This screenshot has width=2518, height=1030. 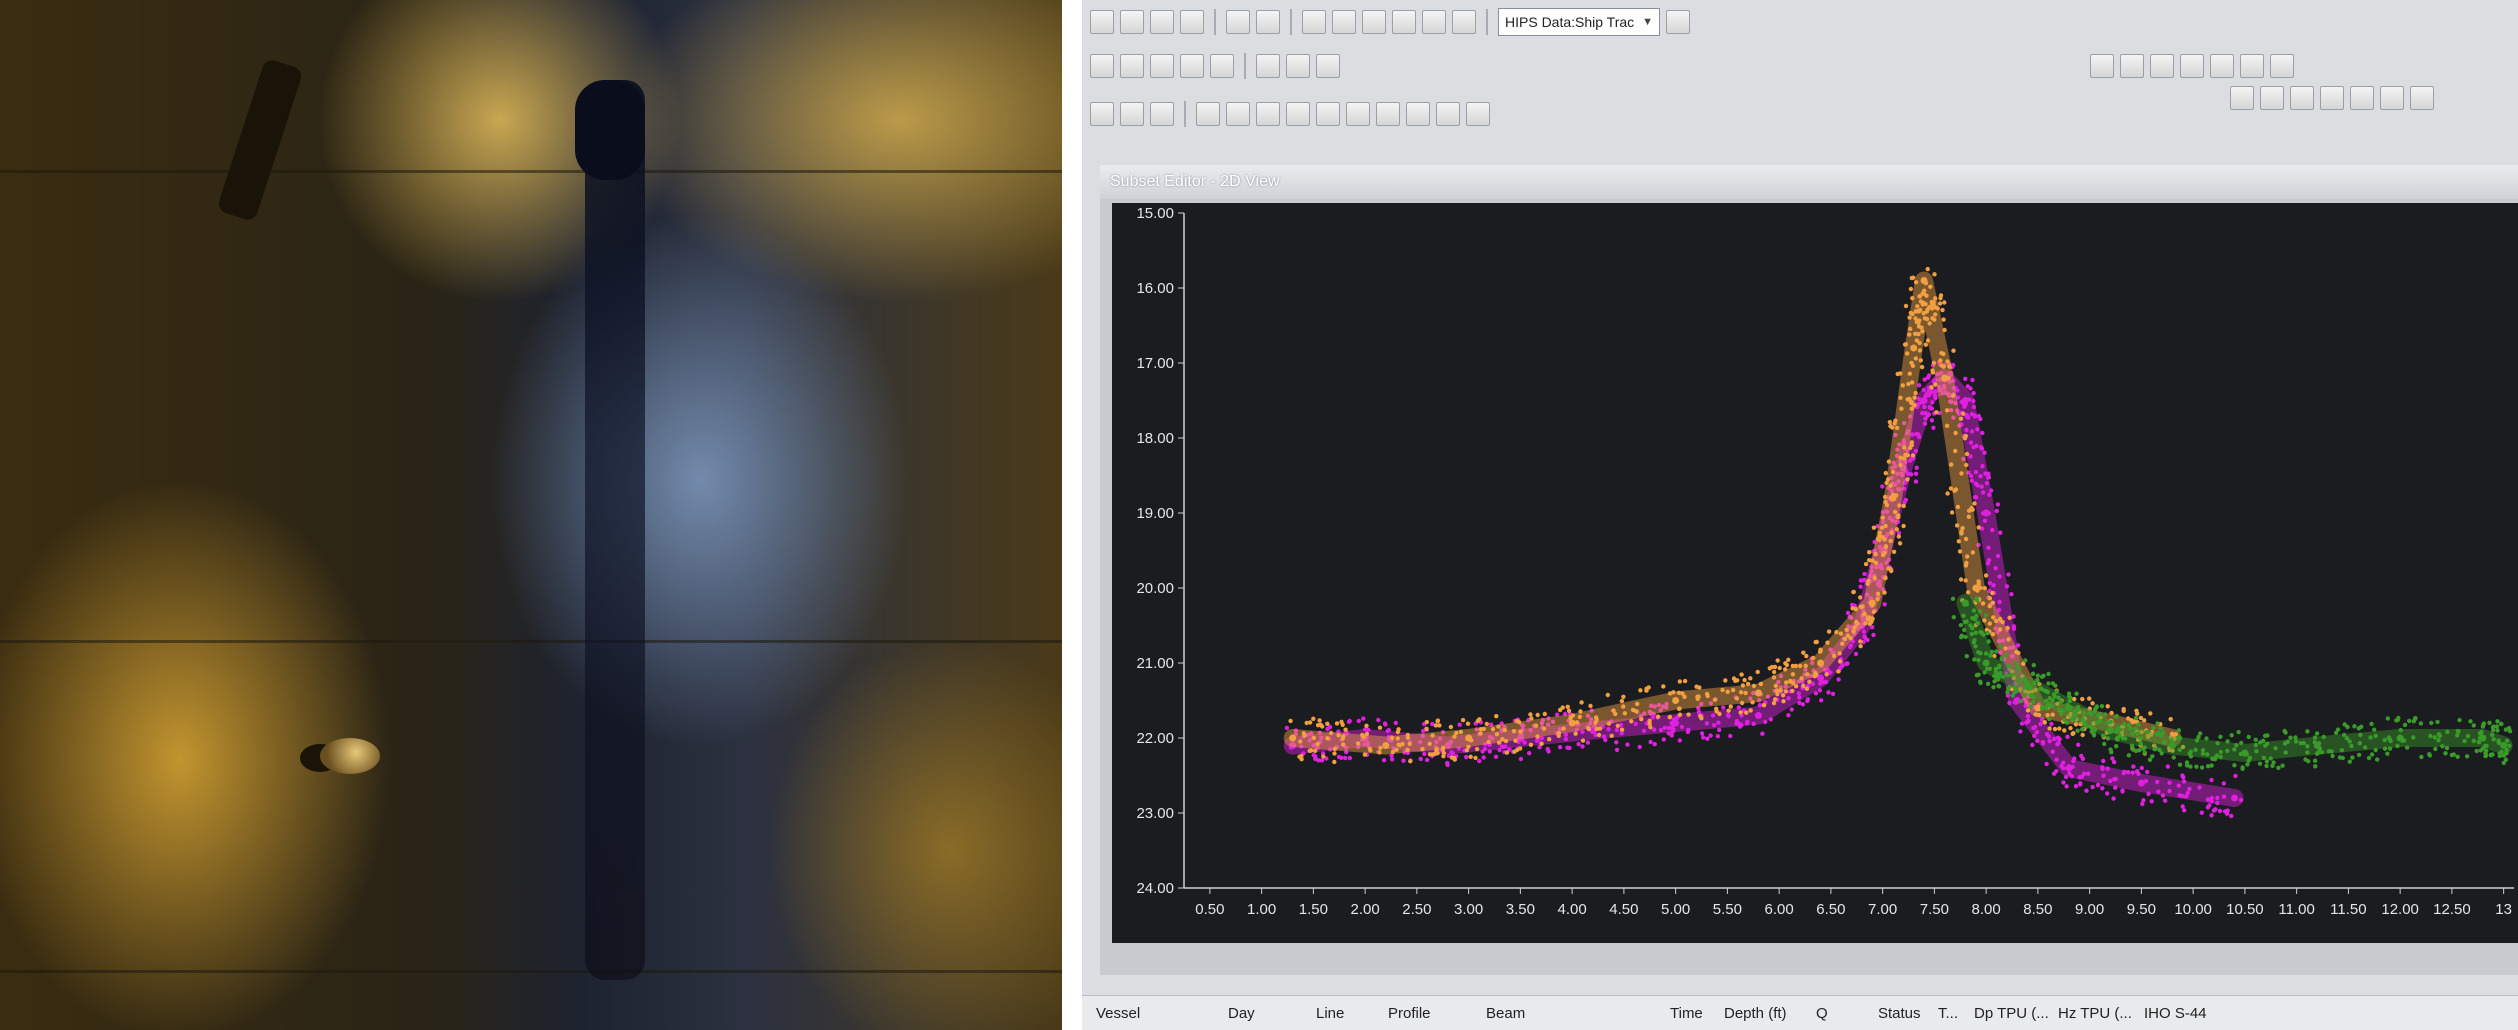 What do you see at coordinates (1678, 22) in the screenshot?
I see `refresh-icon` at bounding box center [1678, 22].